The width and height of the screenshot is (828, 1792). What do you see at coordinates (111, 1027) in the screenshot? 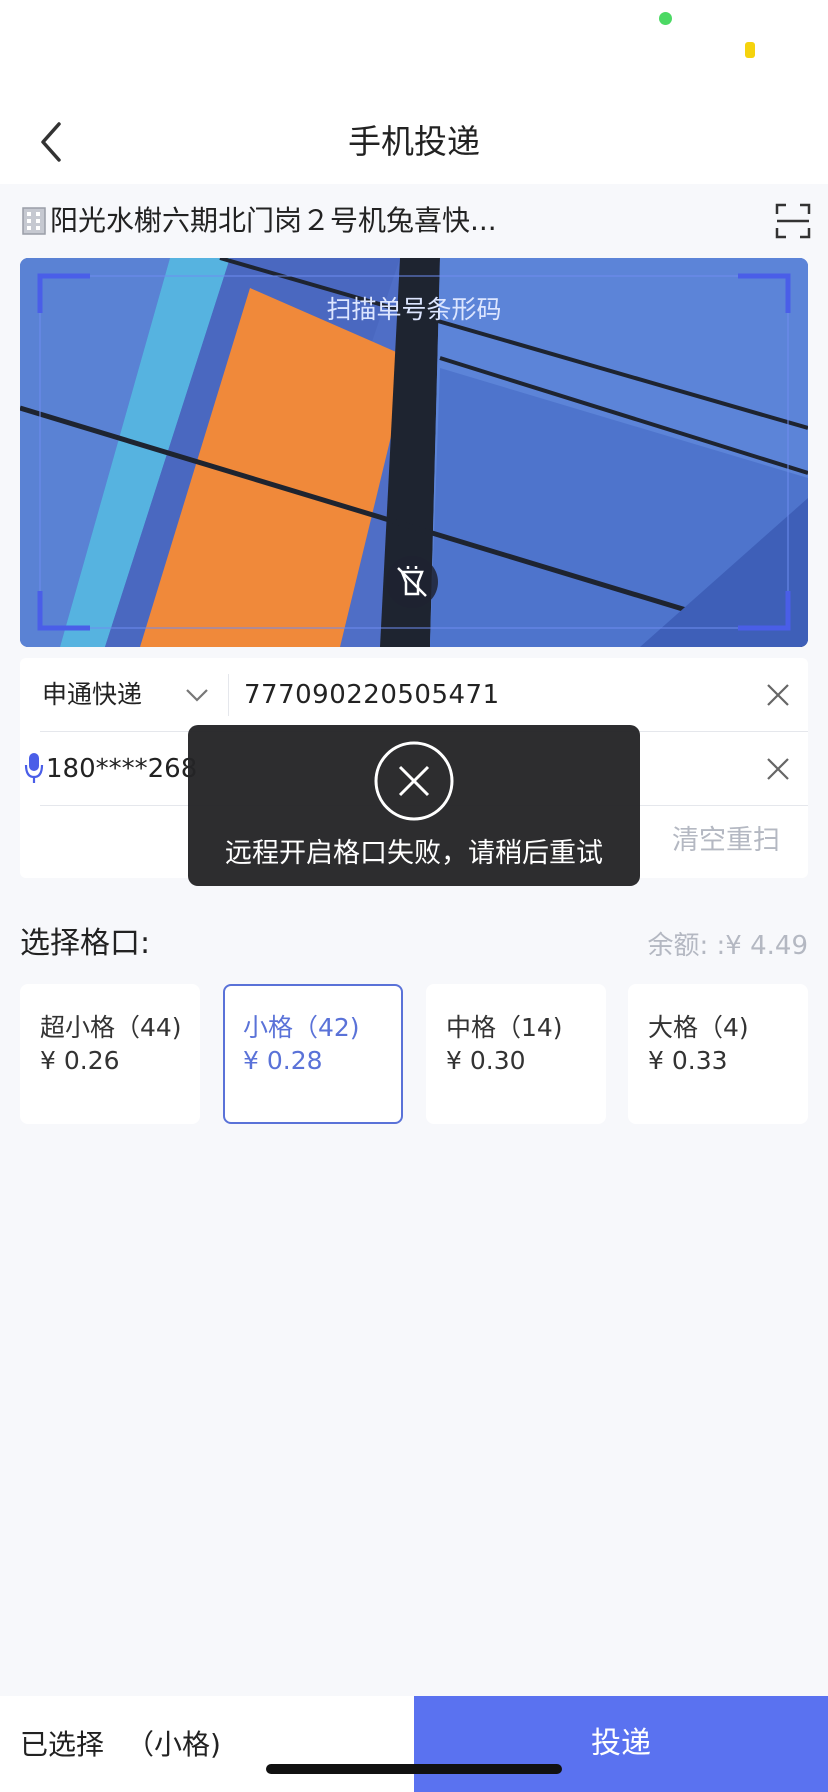
I see `slot-name: 超小格（44)` at bounding box center [111, 1027].